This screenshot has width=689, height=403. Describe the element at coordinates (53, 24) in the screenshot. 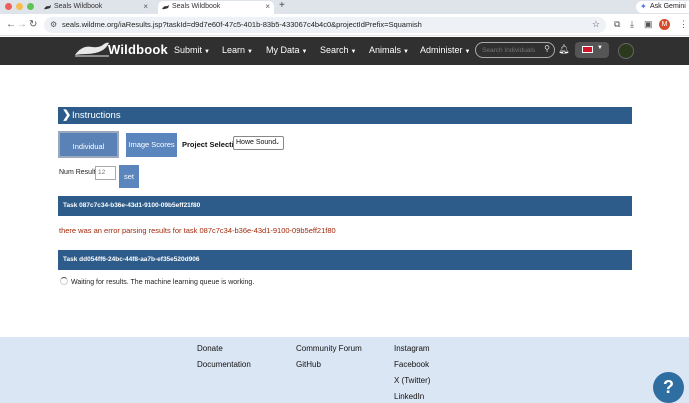

I see `site-info-icon: ⚙` at that location.